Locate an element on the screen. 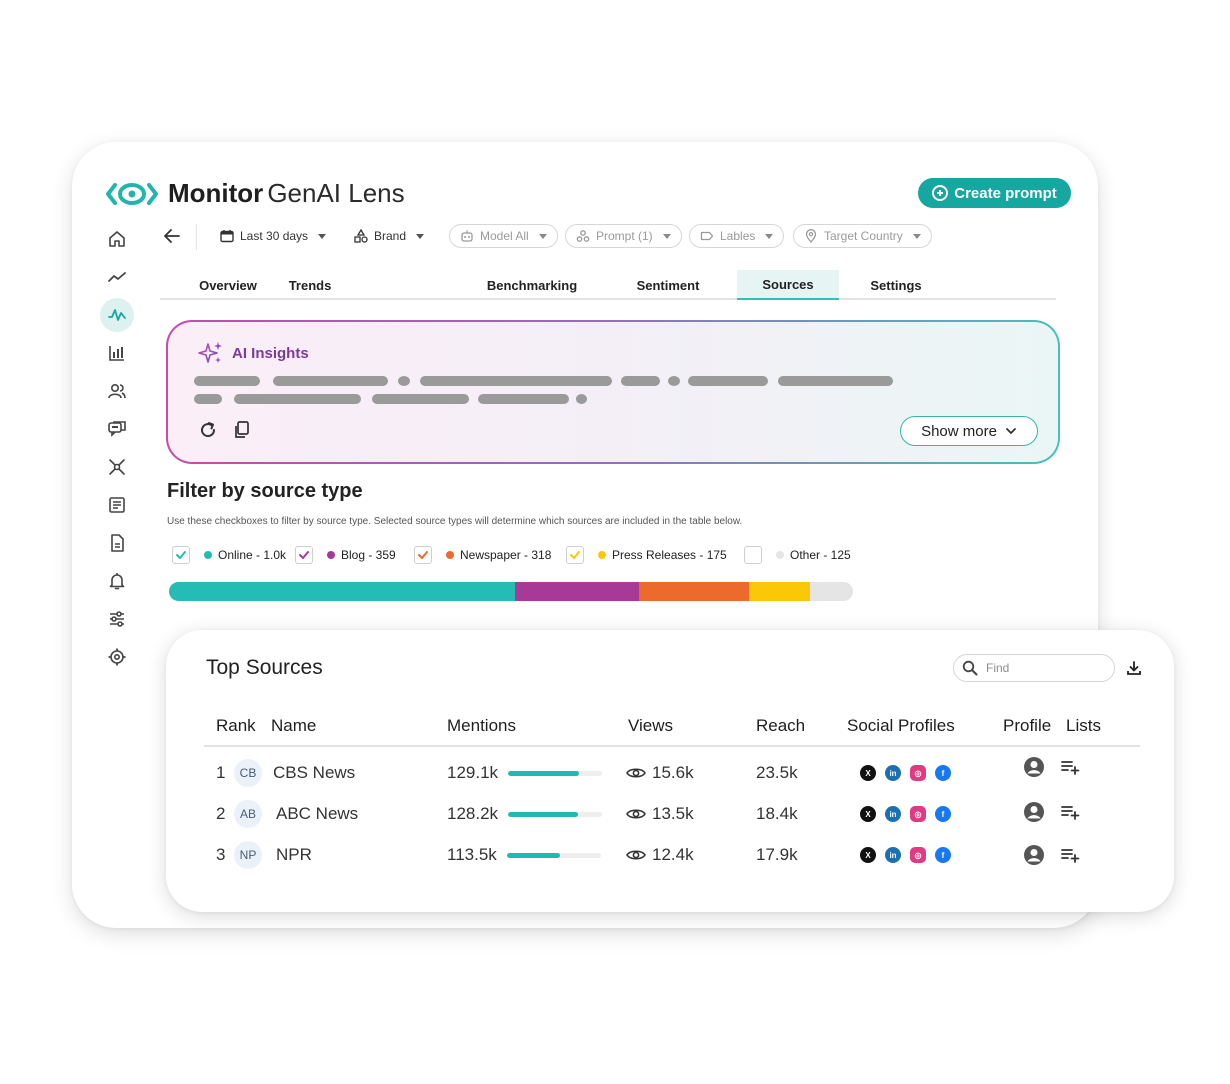  download-icon is located at coordinates (1134, 668).